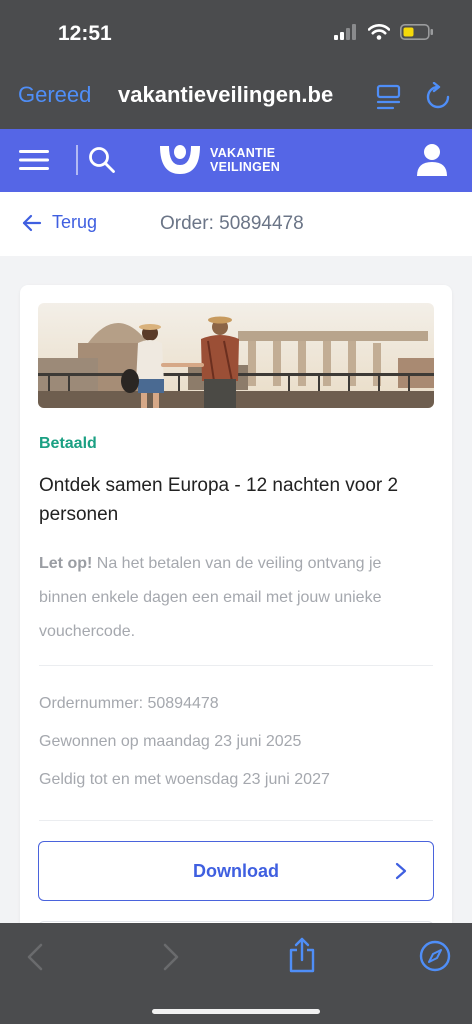  I want to click on status-icons, so click(384, 32).